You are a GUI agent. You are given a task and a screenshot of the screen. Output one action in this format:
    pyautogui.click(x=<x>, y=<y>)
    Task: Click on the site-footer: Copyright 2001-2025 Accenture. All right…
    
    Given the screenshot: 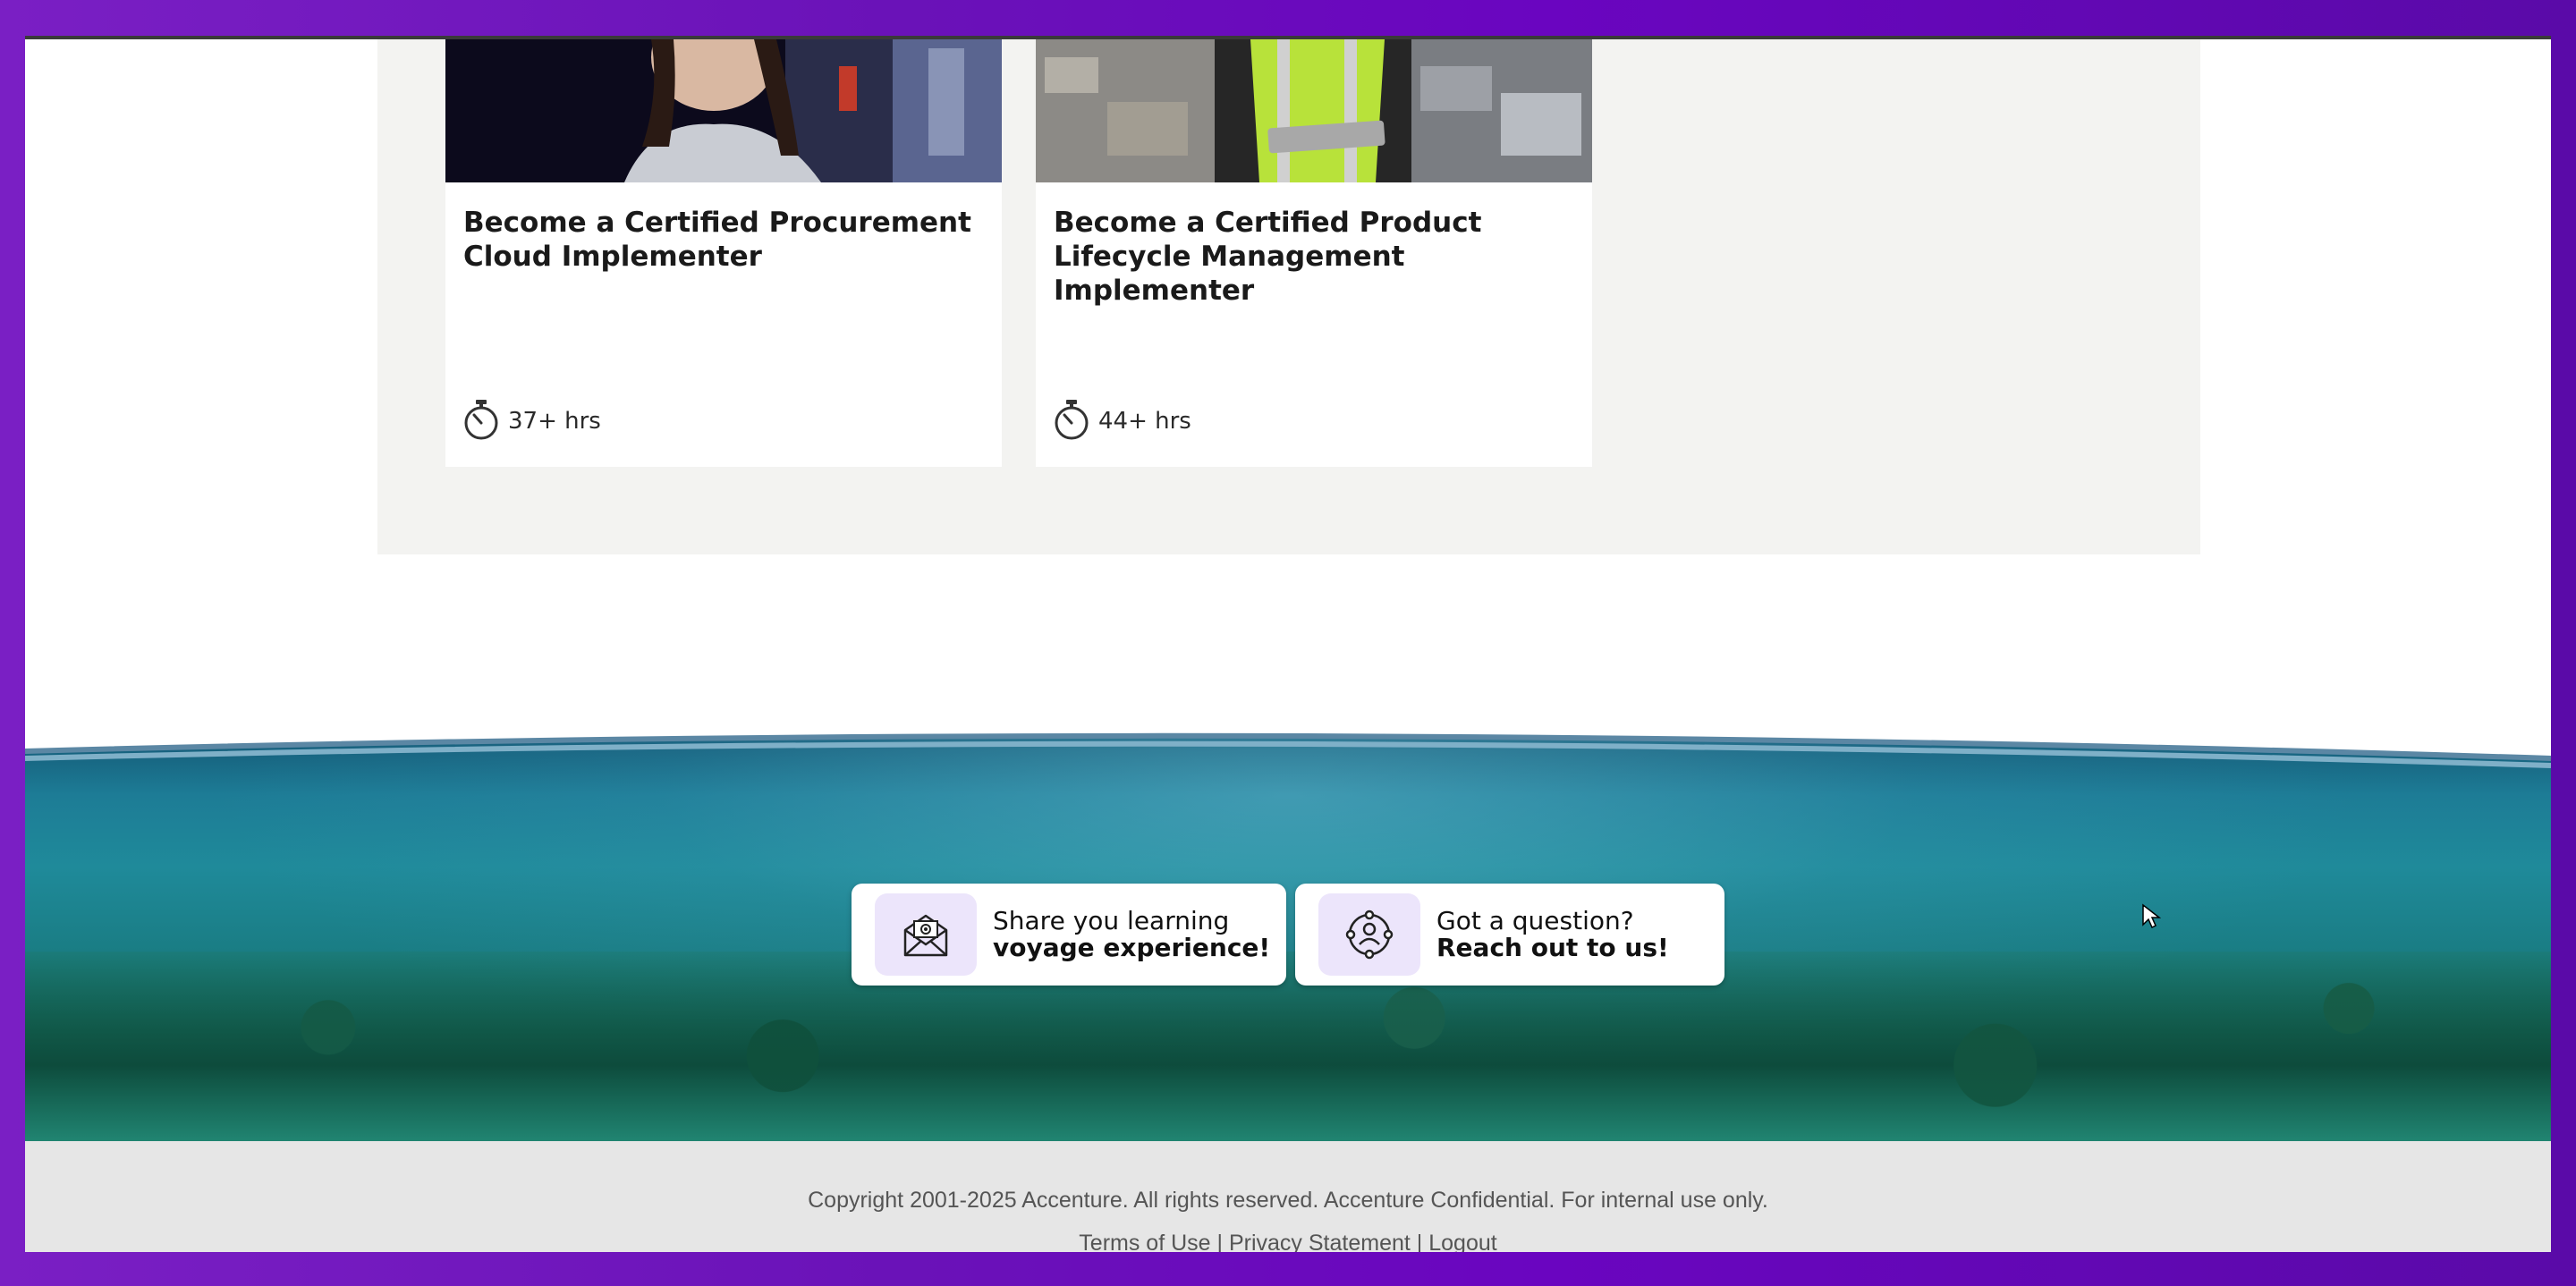 What is the action you would take?
    pyautogui.click(x=1288, y=1196)
    